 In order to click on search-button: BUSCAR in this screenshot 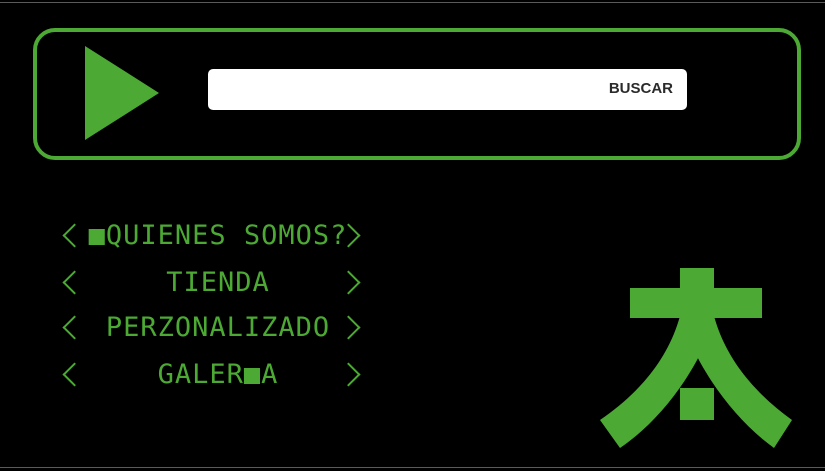, I will do `click(641, 88)`.